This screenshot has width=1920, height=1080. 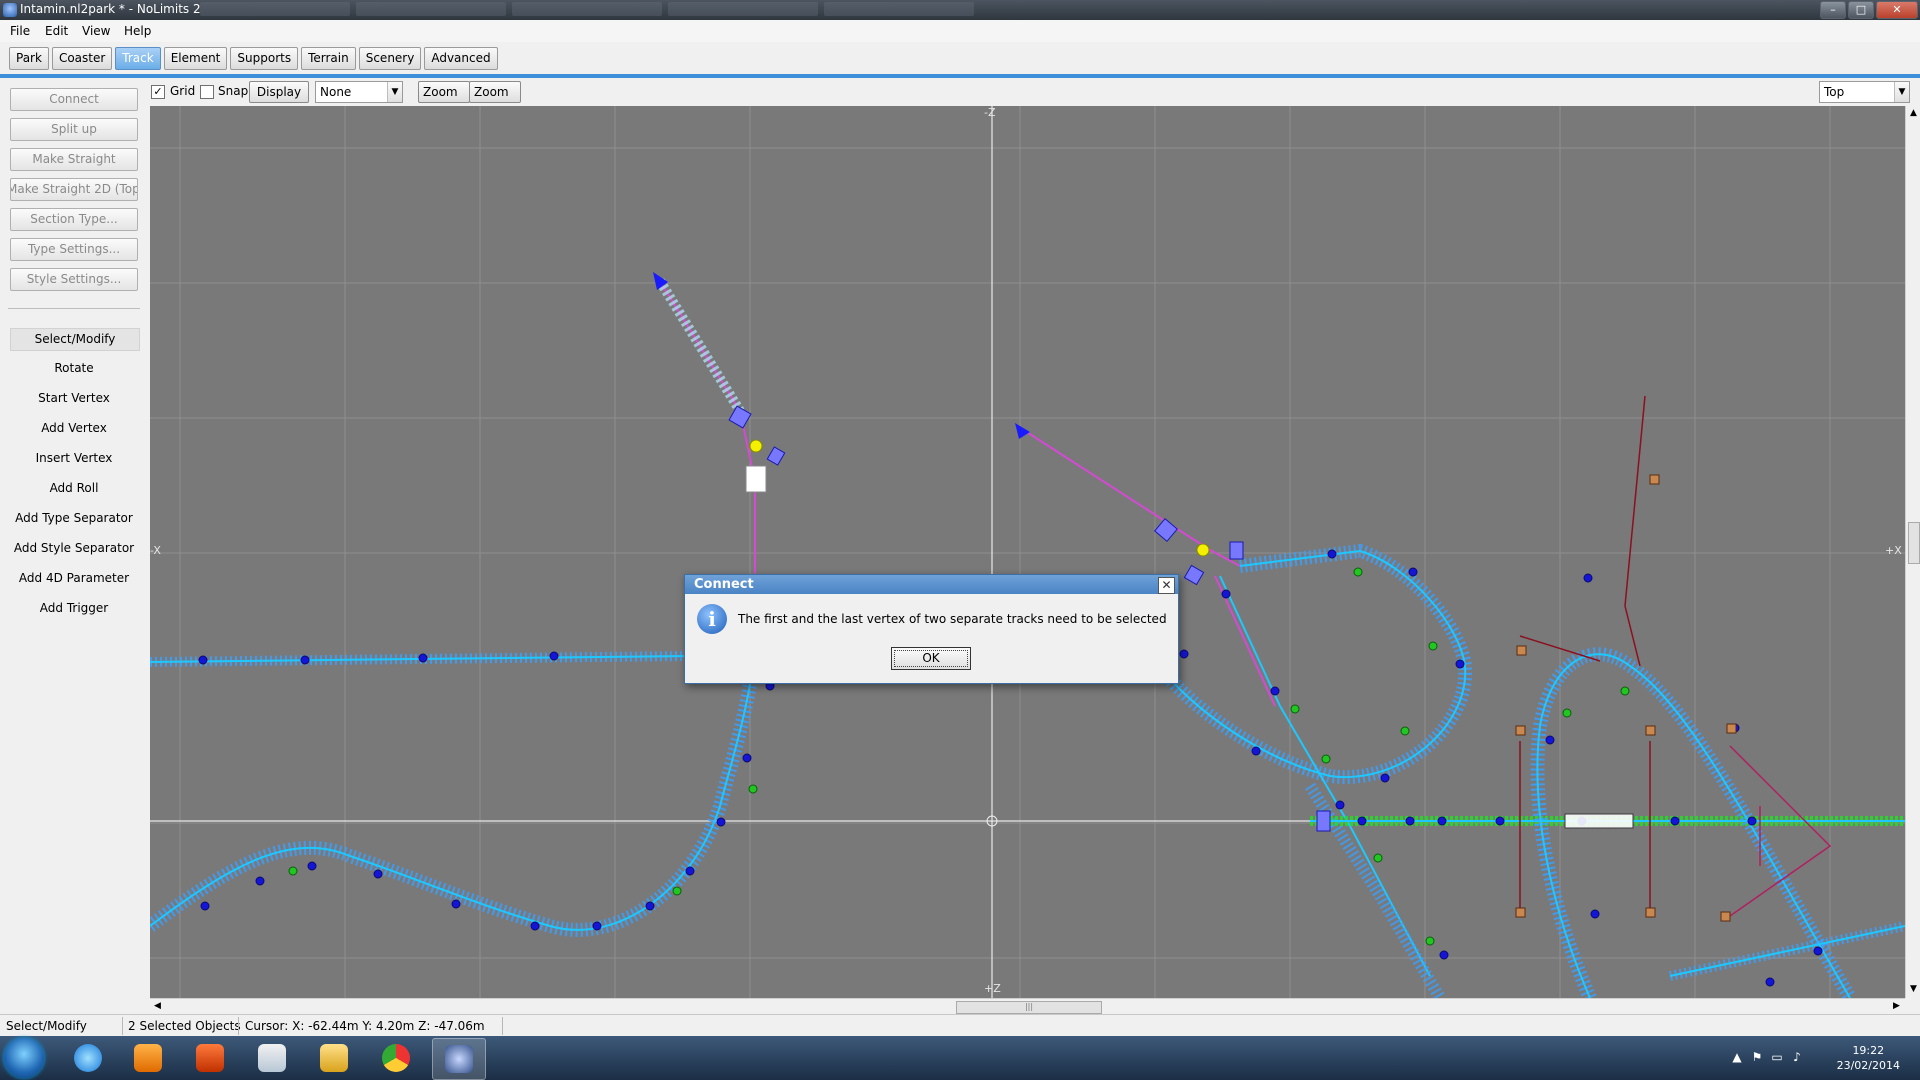 What do you see at coordinates (359, 92) in the screenshot?
I see `filter-dropdown: None ▼` at bounding box center [359, 92].